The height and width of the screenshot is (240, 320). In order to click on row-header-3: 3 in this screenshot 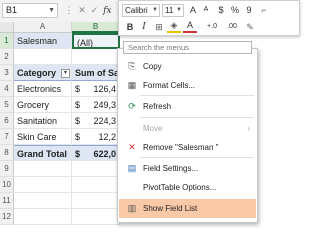, I will do `click(7, 73)`.